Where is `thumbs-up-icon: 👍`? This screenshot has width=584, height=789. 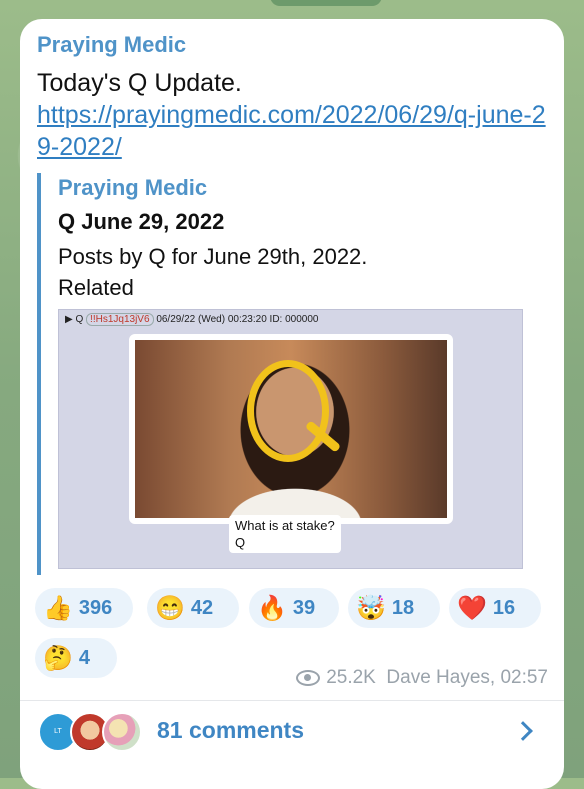 thumbs-up-icon: 👍 is located at coordinates (58, 608).